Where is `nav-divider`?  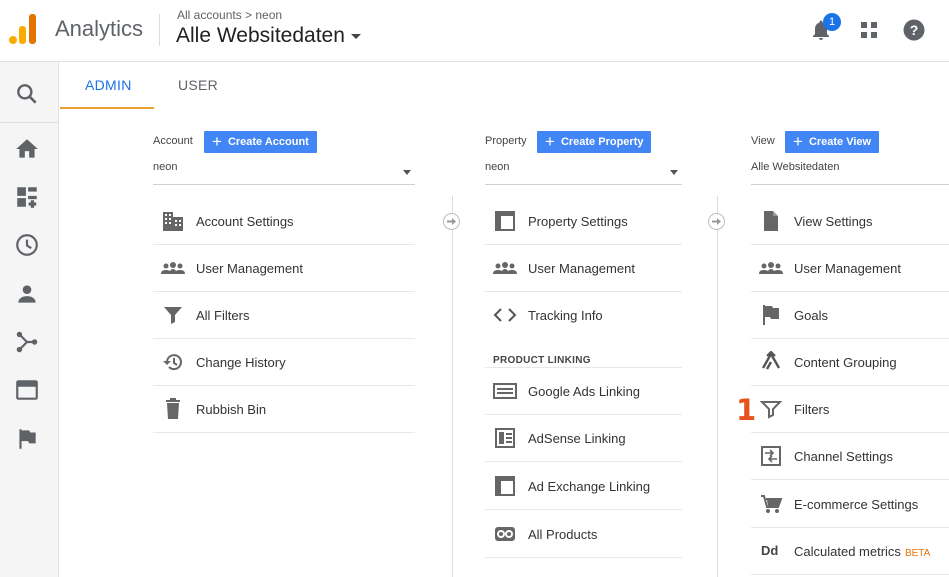
nav-divider is located at coordinates (29, 122).